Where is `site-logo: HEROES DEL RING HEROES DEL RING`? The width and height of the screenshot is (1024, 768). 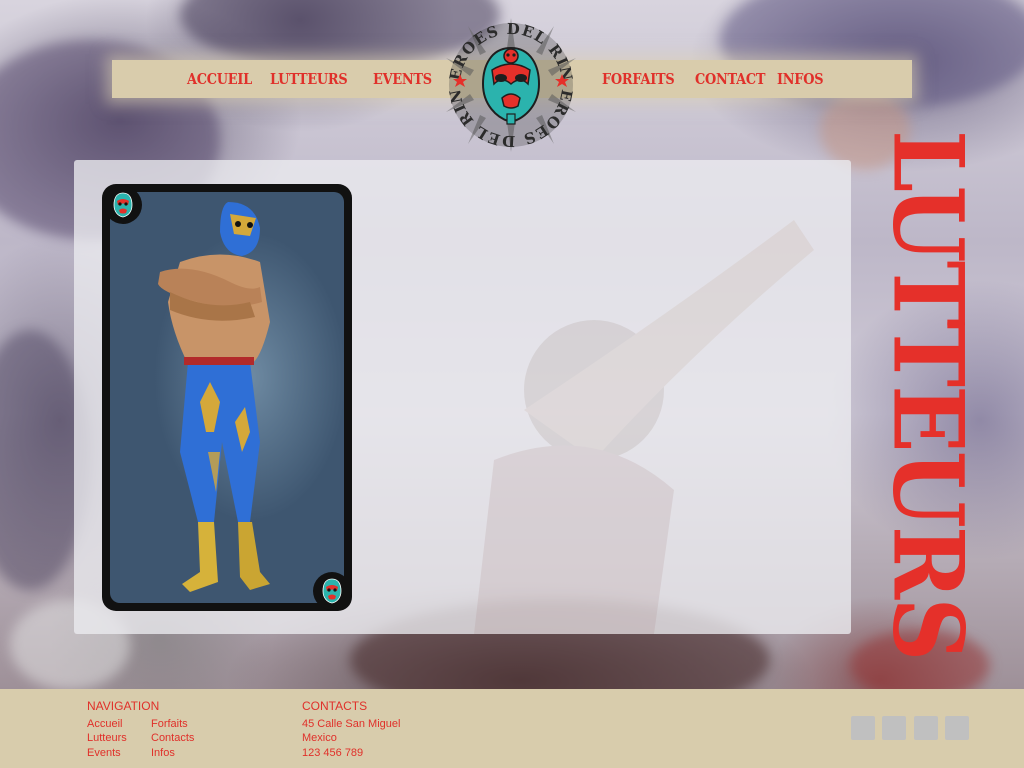 site-logo: HEROES DEL RING HEROES DEL RING is located at coordinates (507, 78).